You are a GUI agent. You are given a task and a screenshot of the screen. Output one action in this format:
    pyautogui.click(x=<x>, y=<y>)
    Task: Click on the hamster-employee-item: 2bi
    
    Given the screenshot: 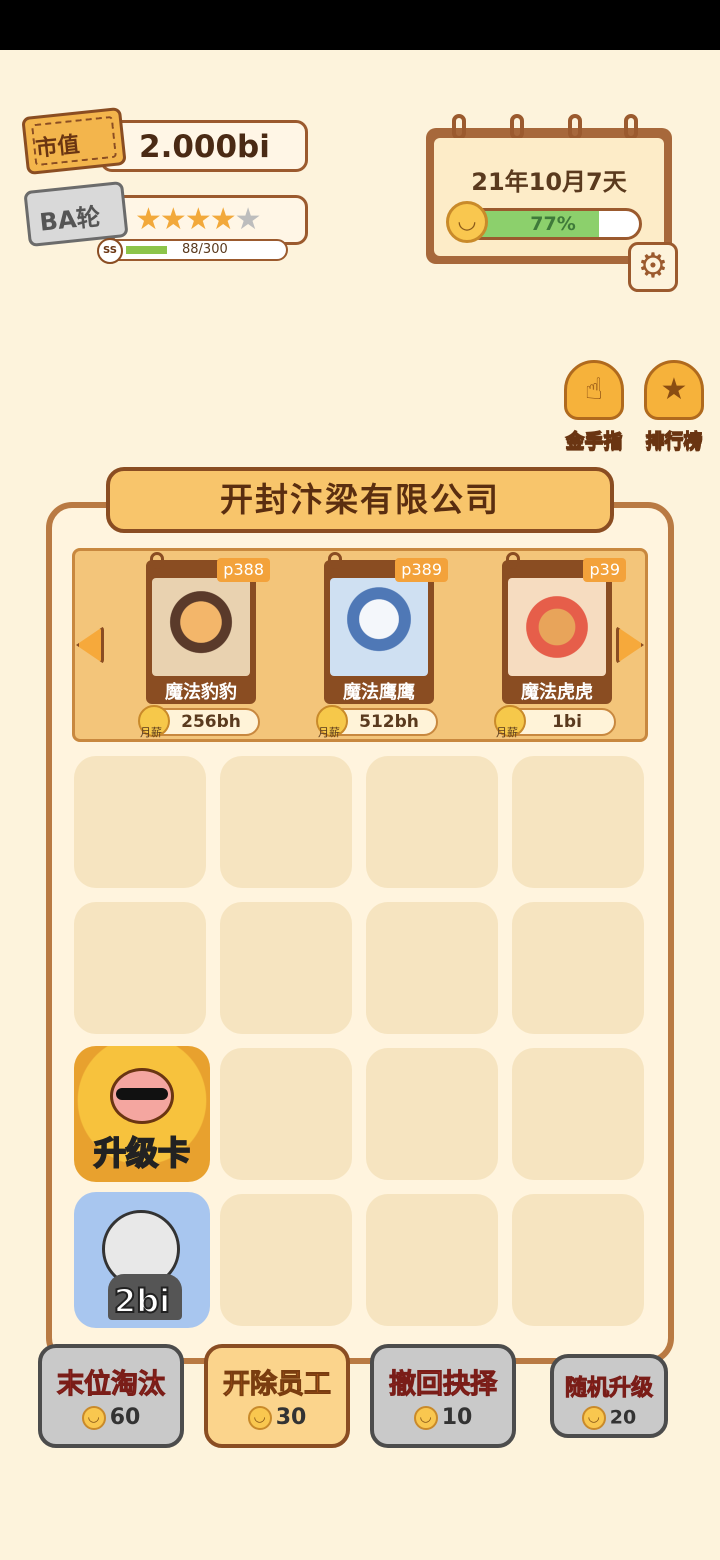 What is the action you would take?
    pyautogui.click(x=142, y=1260)
    